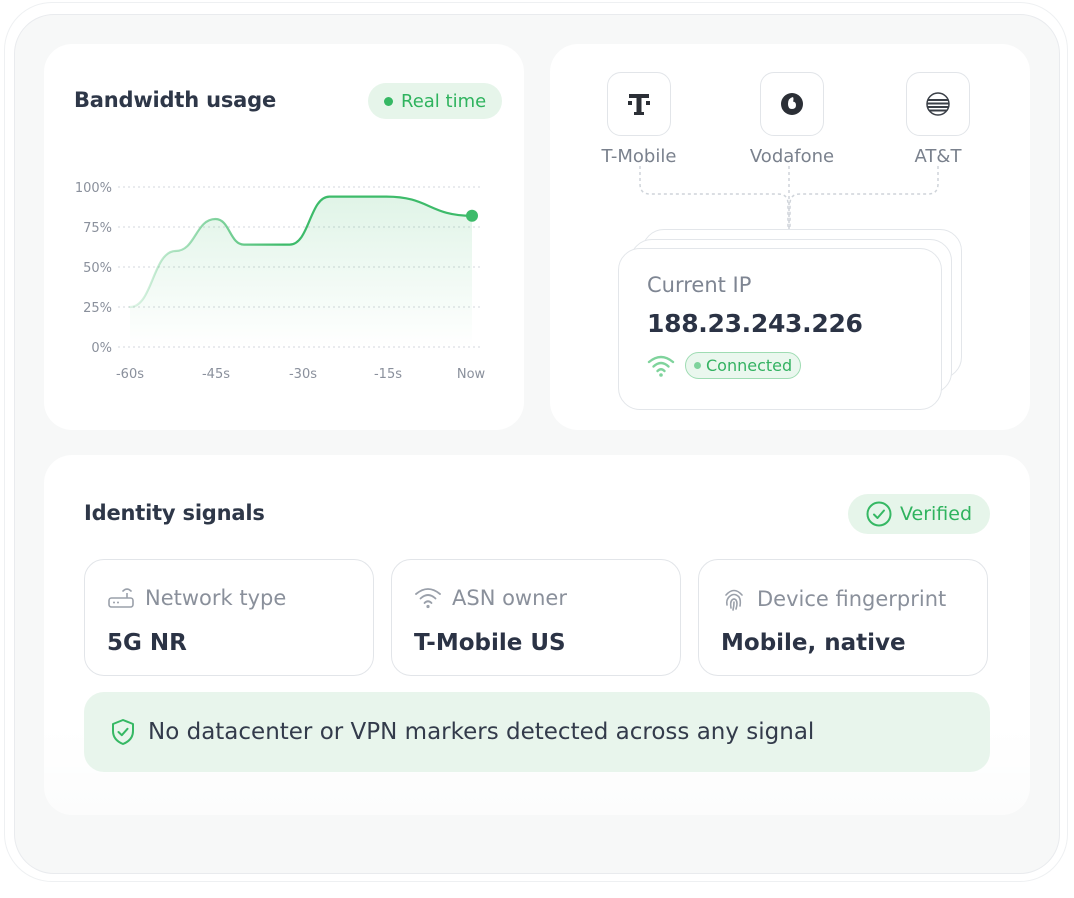  I want to click on carrier-vodafone: Vodafone, so click(792, 119).